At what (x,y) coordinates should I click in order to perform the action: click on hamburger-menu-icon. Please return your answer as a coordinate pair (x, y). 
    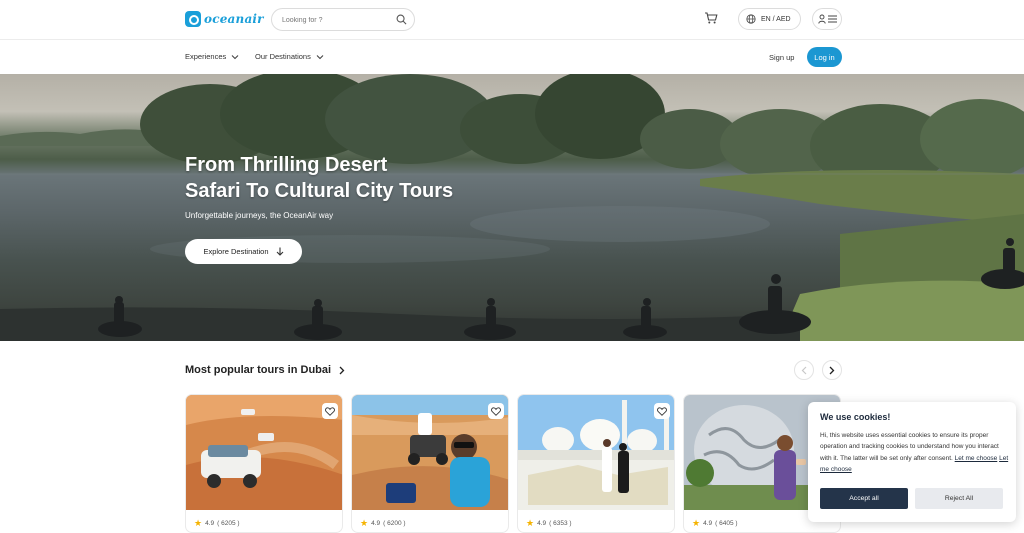
    Looking at the image, I should click on (832, 19).